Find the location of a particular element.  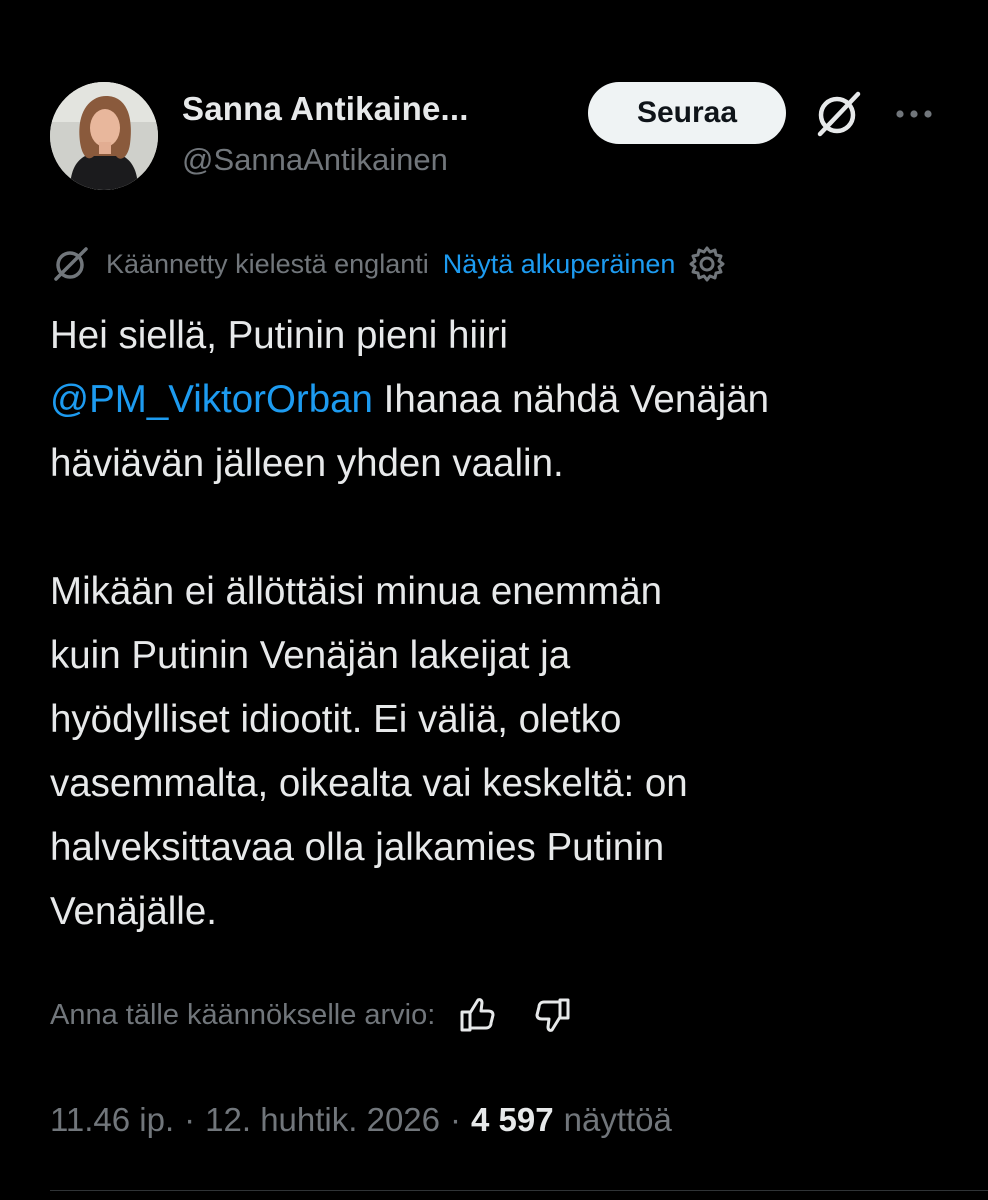

author-block: Sanna Antikaine... @SannaAntikainen is located at coordinates (325, 134).